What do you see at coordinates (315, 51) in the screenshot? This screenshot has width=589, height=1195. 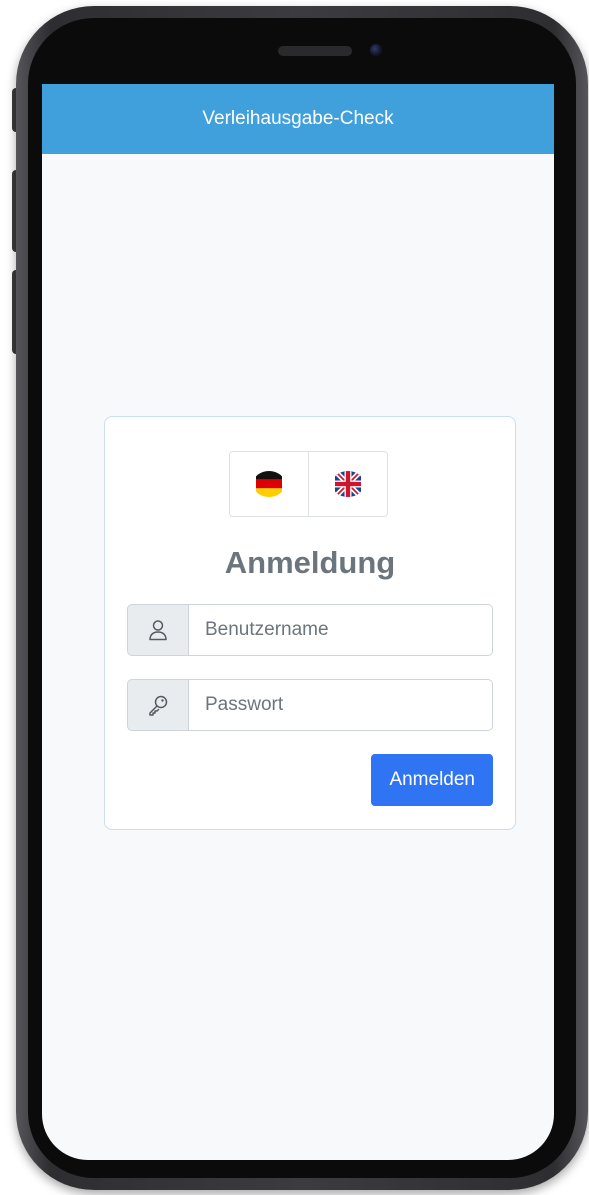 I see `speaker-grille` at bounding box center [315, 51].